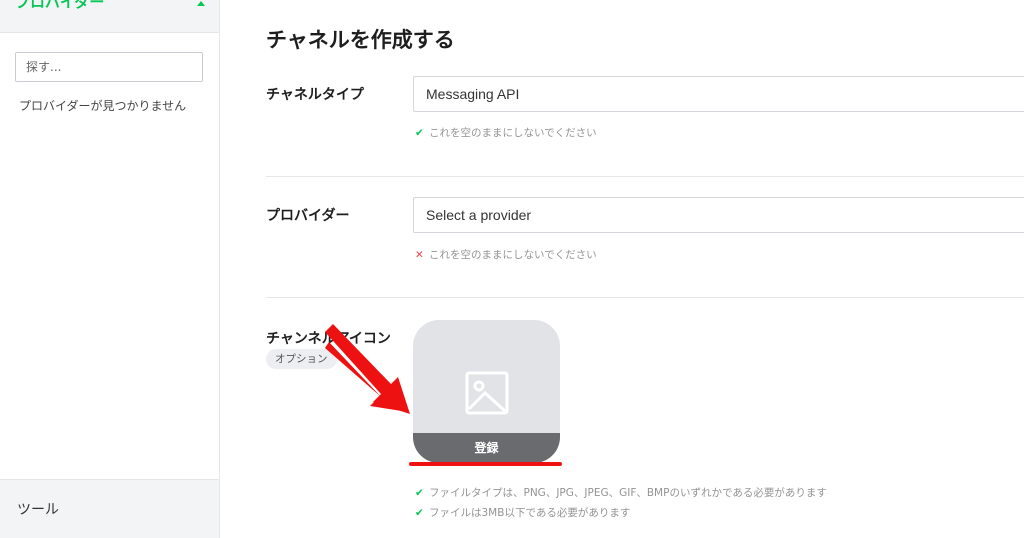  I want to click on provider-section-title: プロバイダー, so click(59, 6).